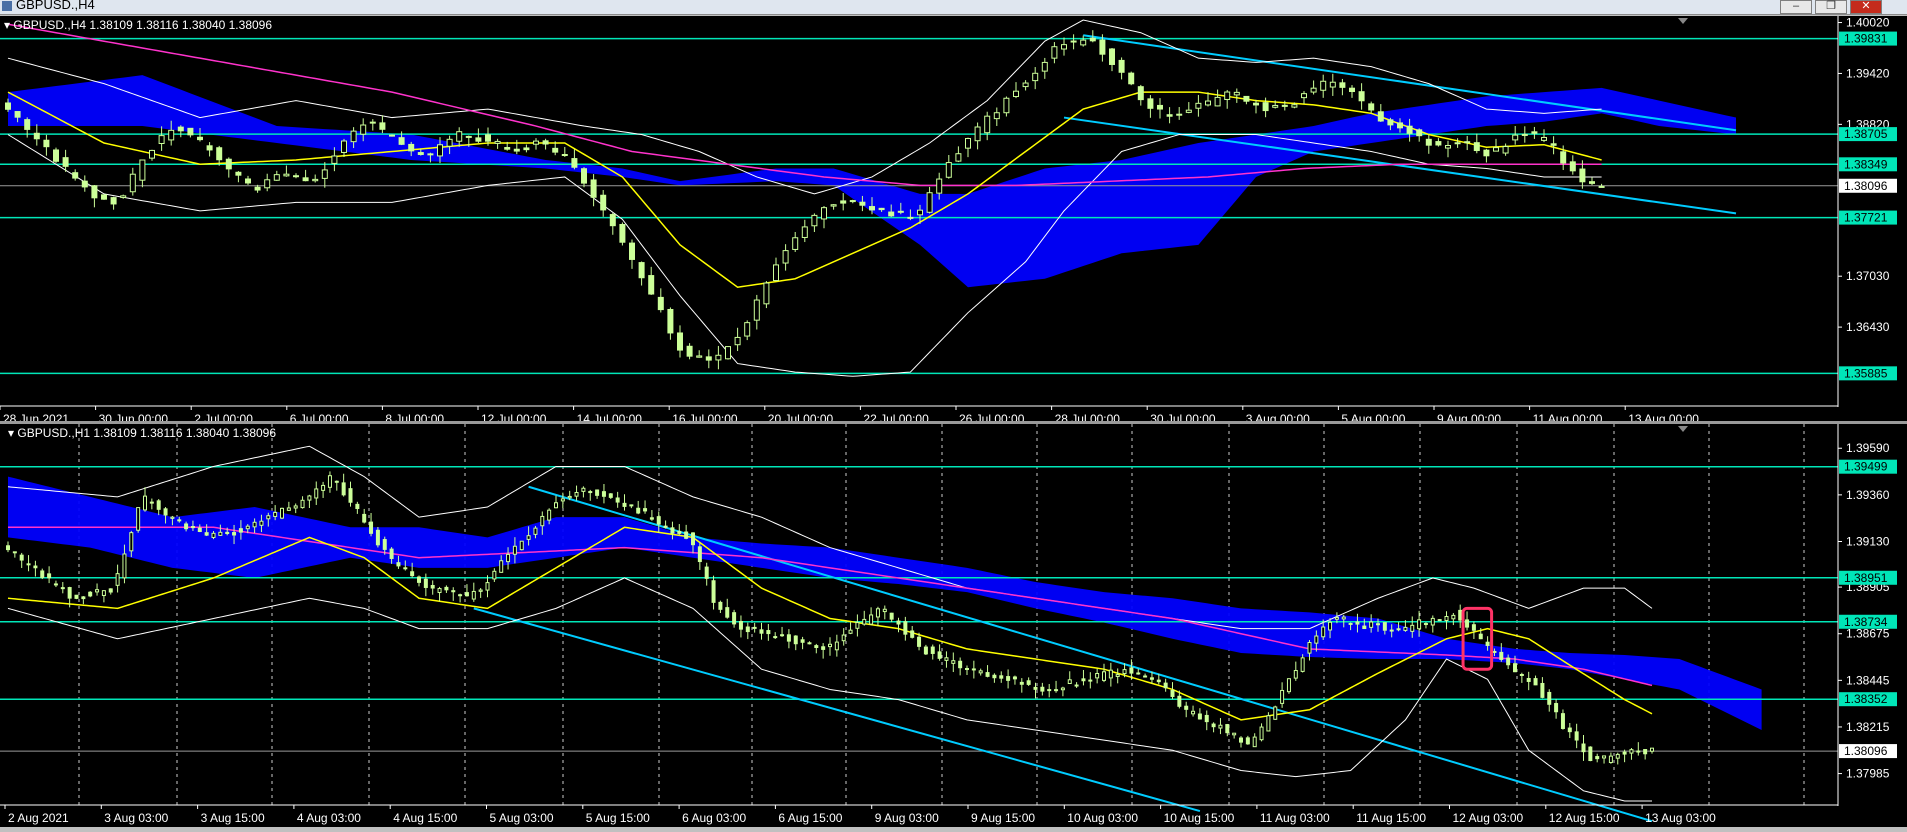  What do you see at coordinates (36, 416) in the screenshot?
I see `h4-time-tick-label: 28 Jun 2021` at bounding box center [36, 416].